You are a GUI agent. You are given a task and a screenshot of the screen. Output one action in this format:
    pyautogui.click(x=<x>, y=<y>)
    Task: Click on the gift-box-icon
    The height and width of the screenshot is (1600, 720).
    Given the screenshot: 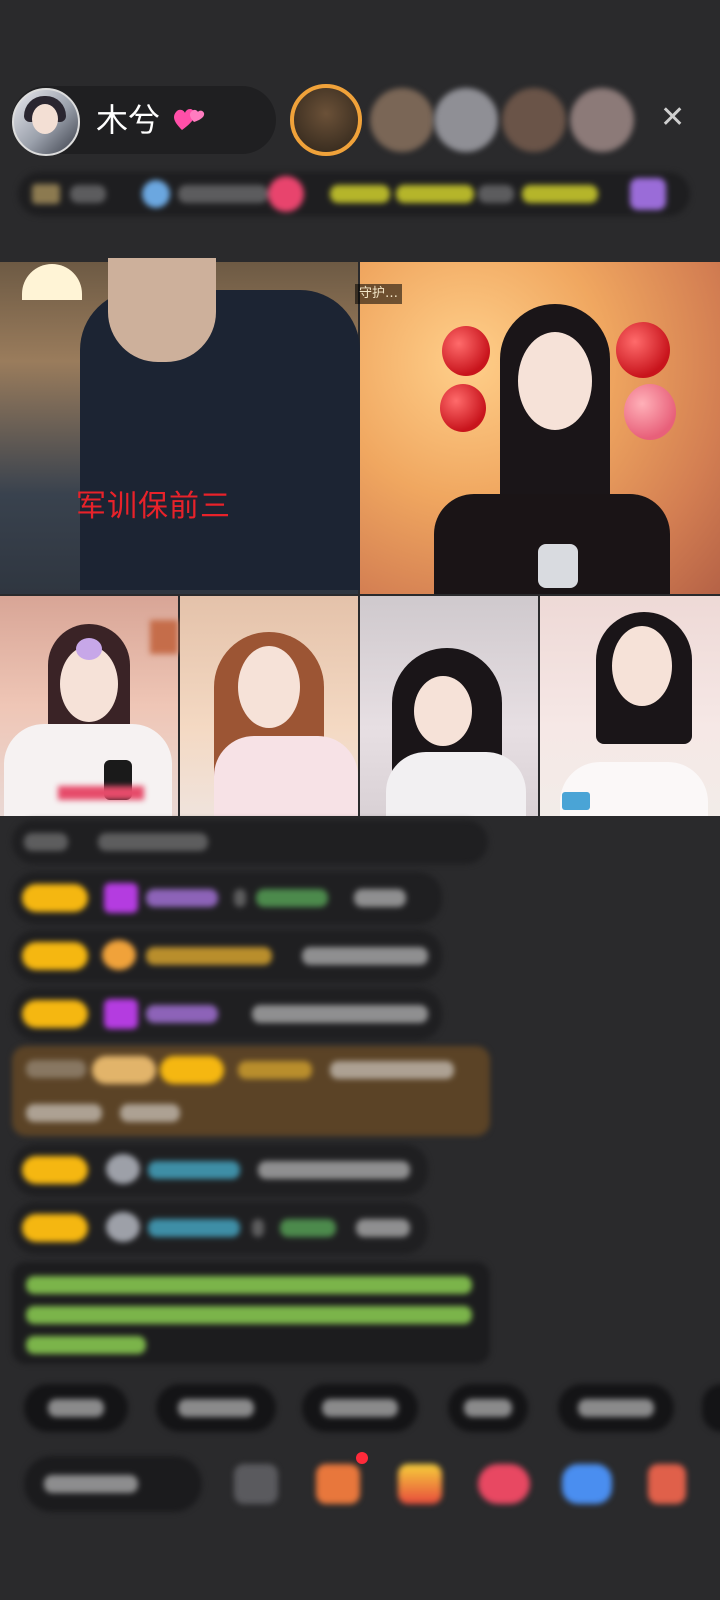 What is the action you would take?
    pyautogui.click(x=338, y=1484)
    